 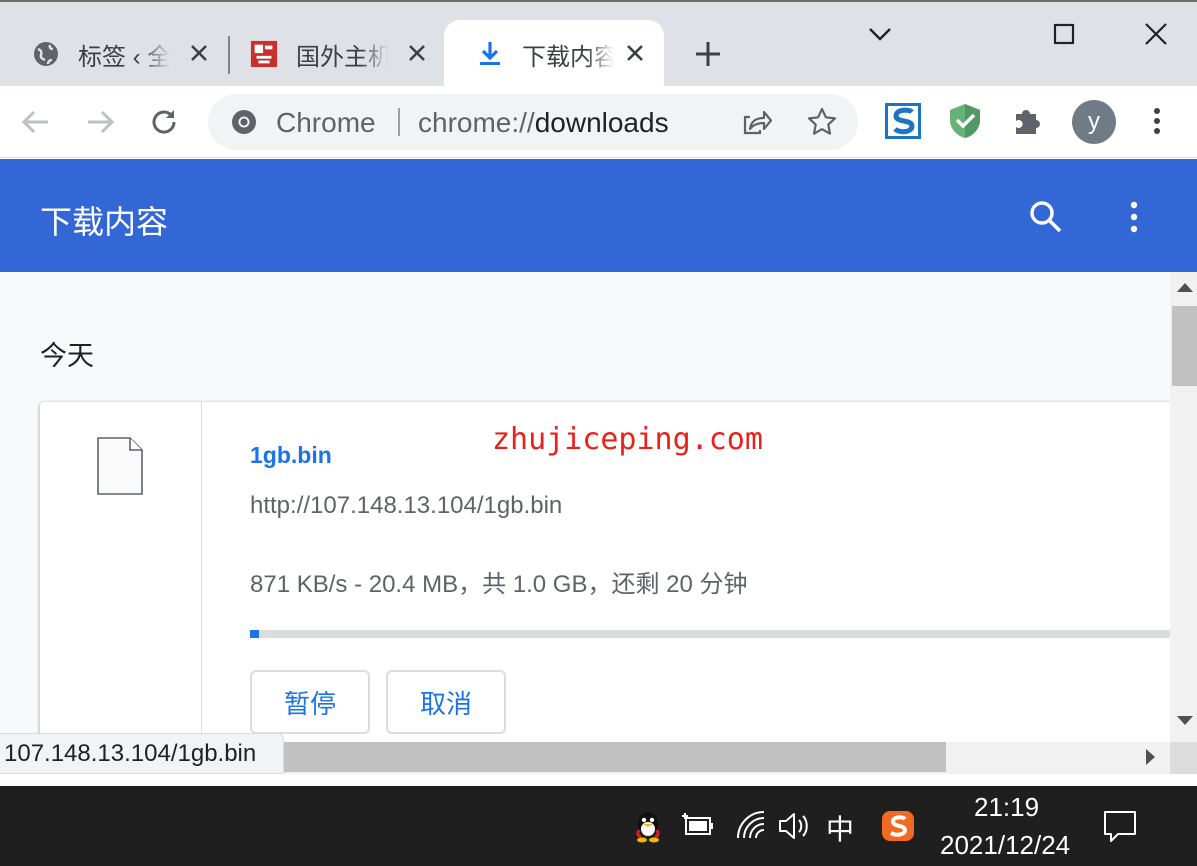 What do you see at coordinates (476, 122) in the screenshot?
I see `url-scheme: chrome://` at bounding box center [476, 122].